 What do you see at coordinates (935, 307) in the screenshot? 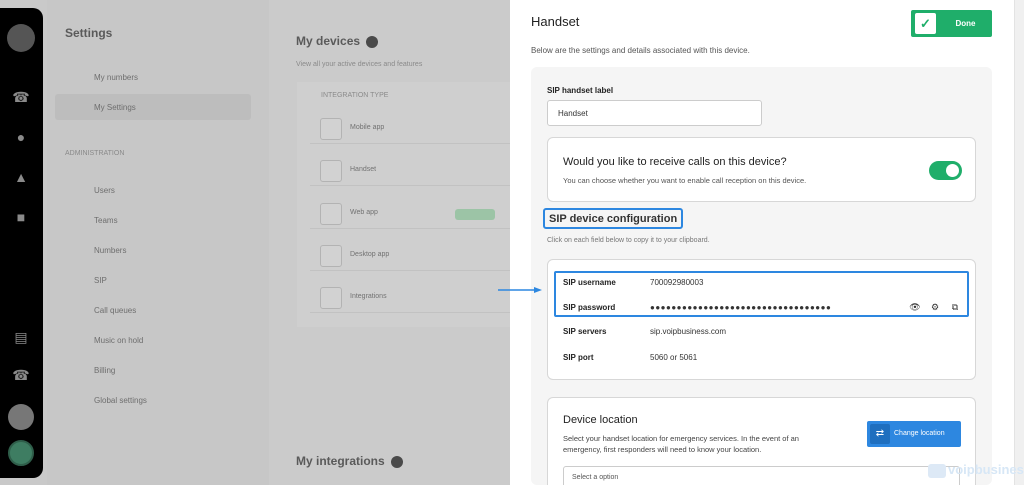
I see `reset-password-icon: ⚙` at bounding box center [935, 307].